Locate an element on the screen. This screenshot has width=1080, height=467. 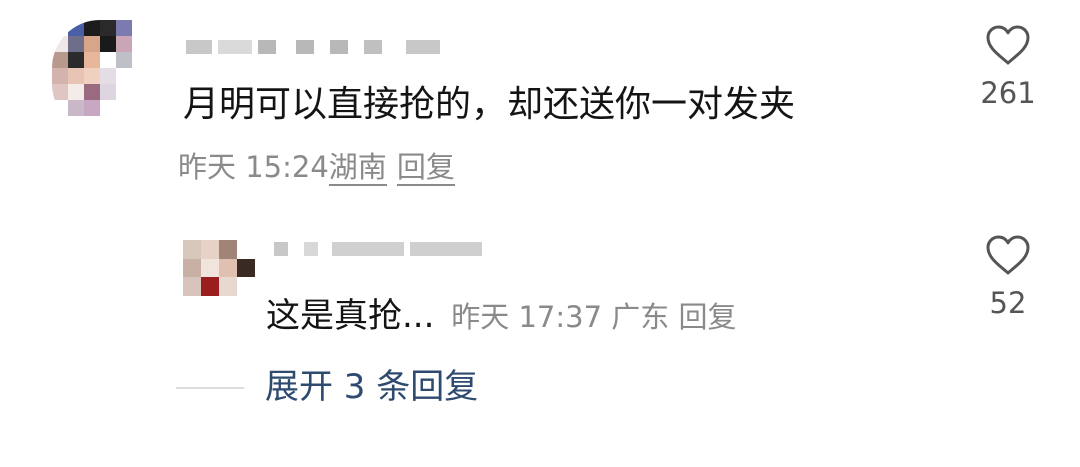
comment-meta: 昨天 15:24湖南 回复 is located at coordinates (316, 168).